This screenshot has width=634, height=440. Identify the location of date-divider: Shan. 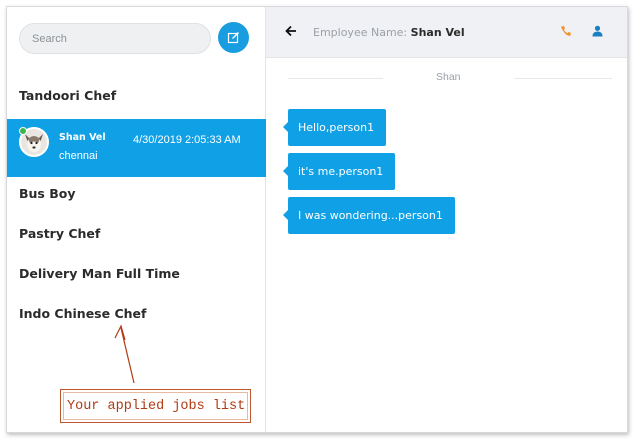
(450, 78).